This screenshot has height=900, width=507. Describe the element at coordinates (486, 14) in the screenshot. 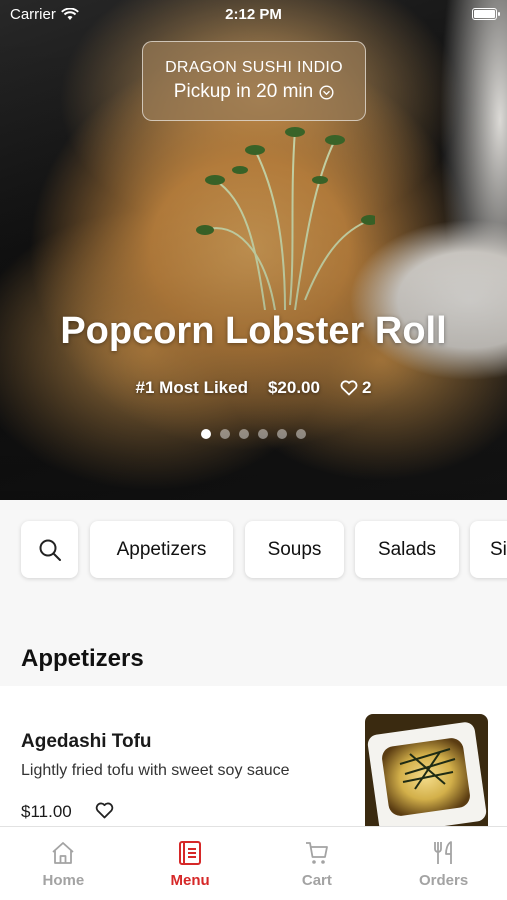

I see `battery-icon` at that location.